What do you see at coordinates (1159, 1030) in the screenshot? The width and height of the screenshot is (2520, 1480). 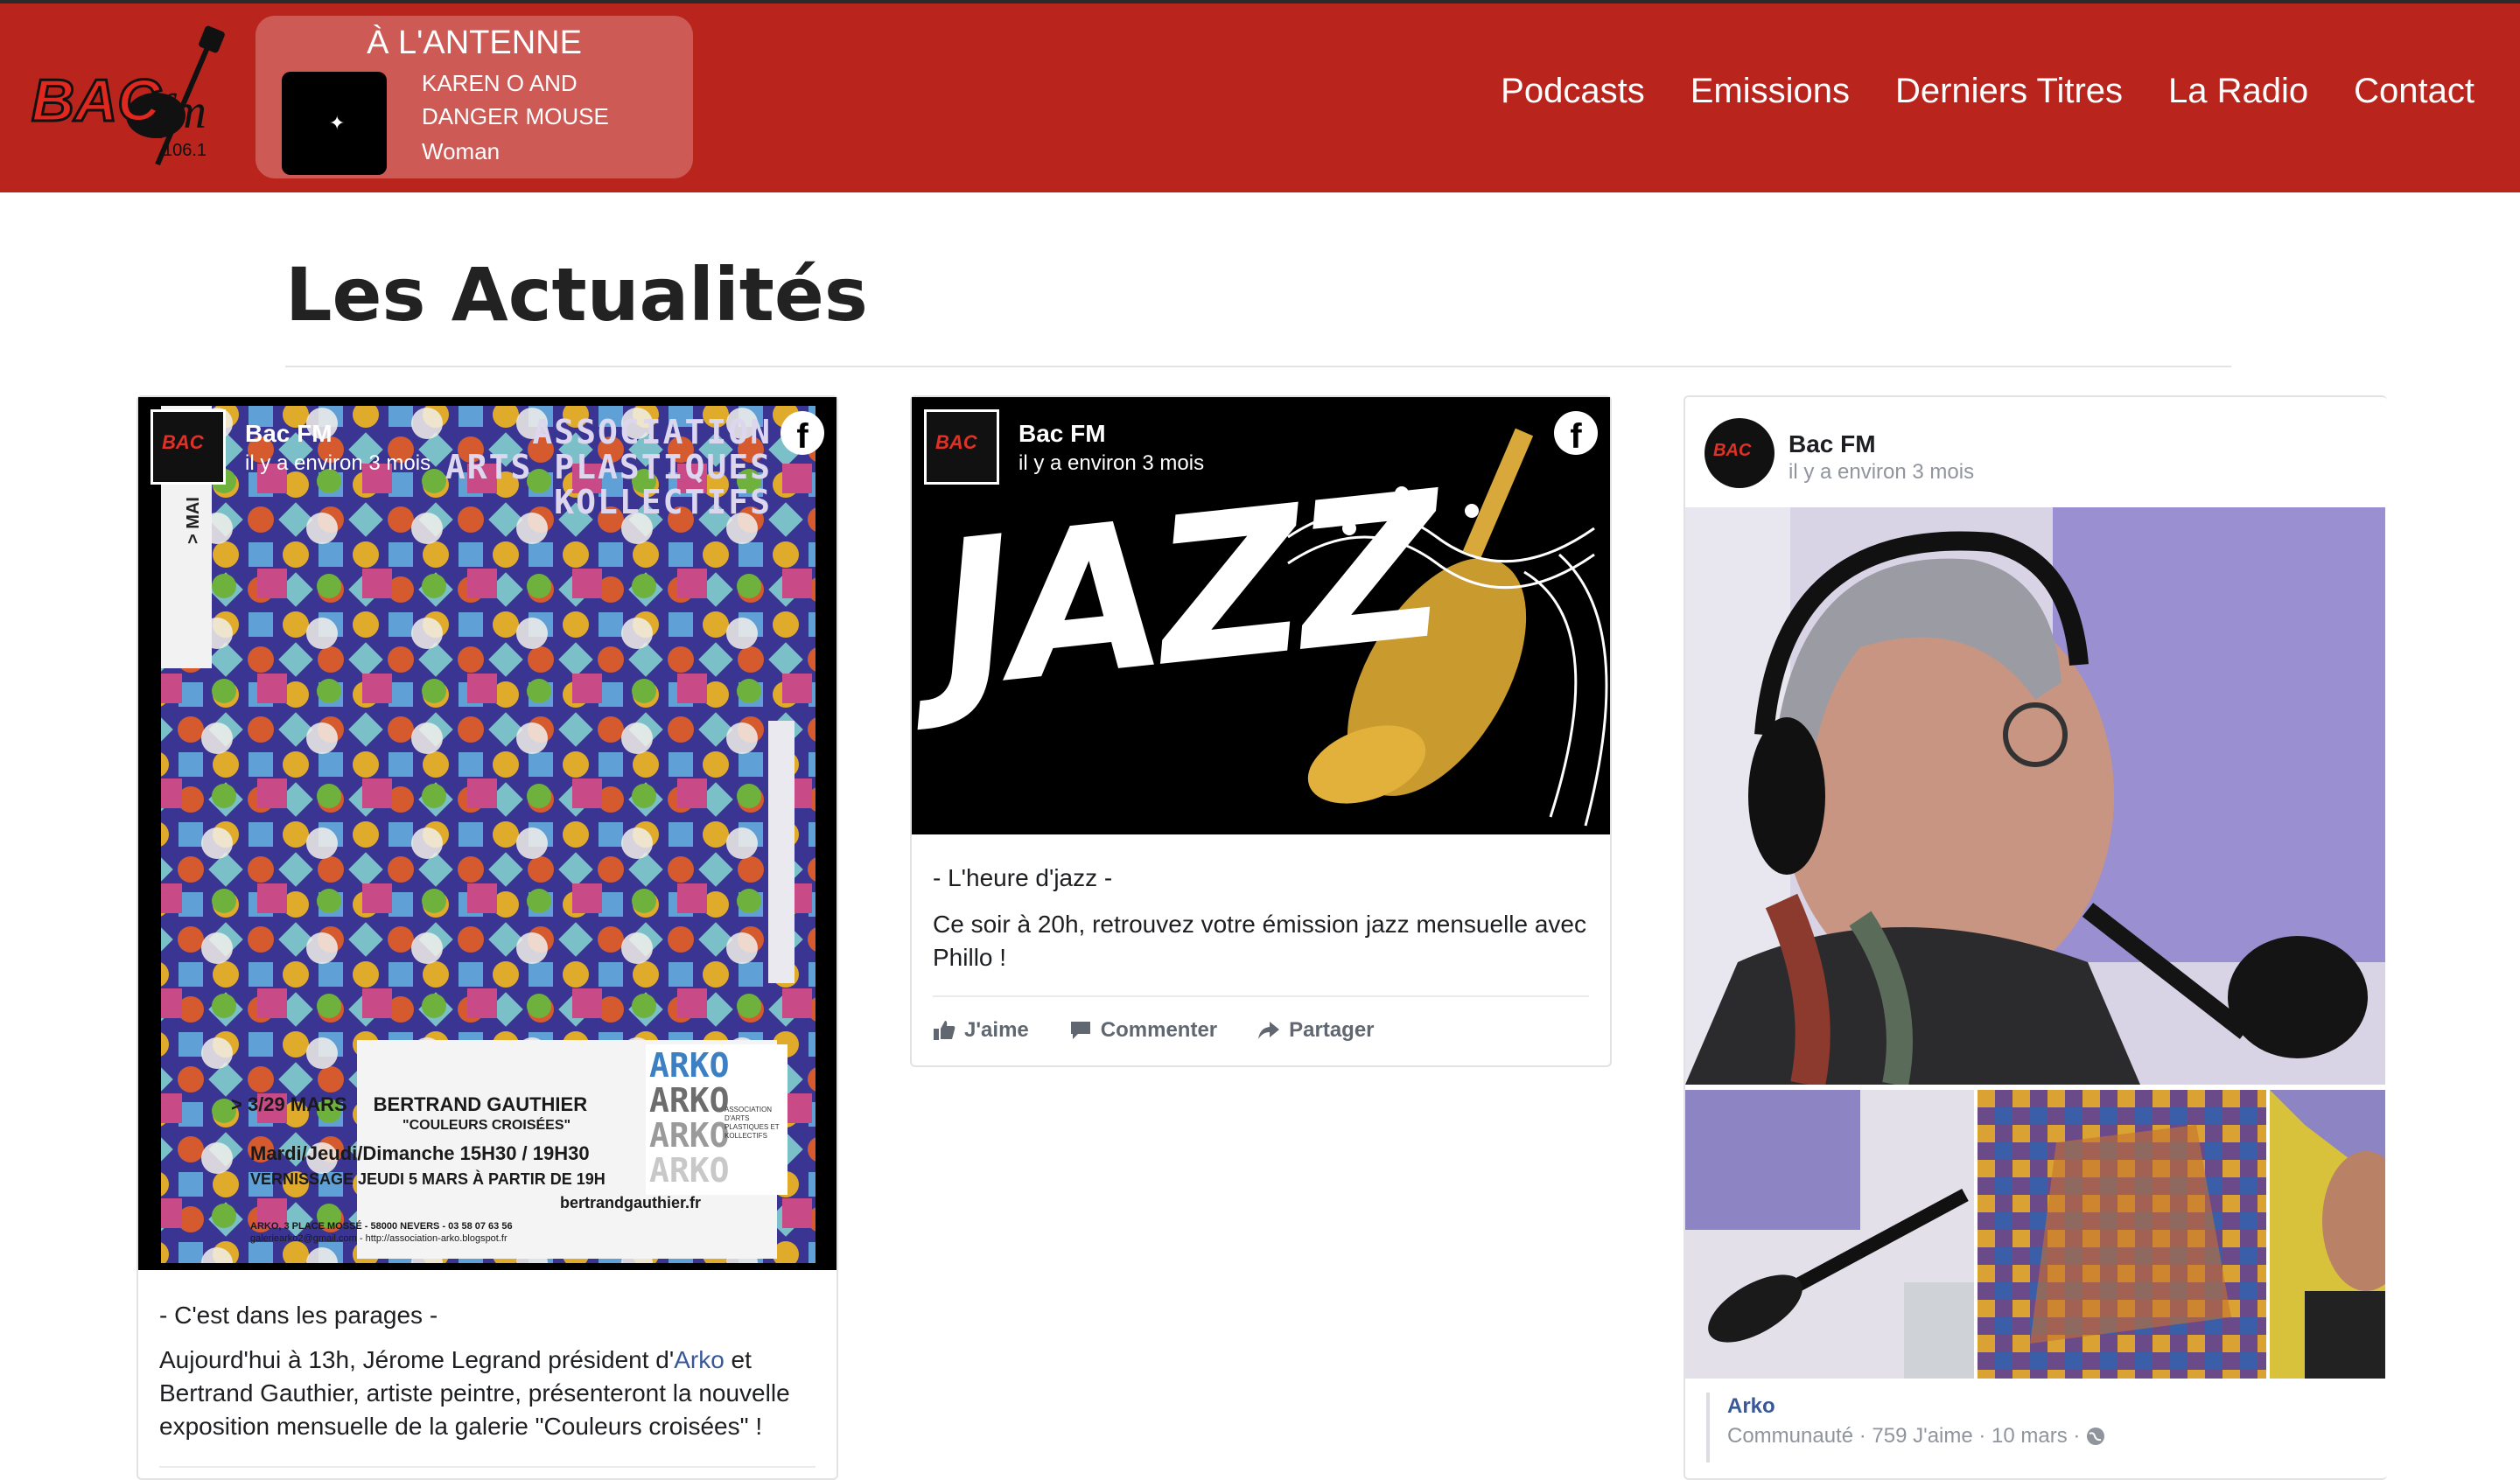 I see `comment-label: Commenter` at bounding box center [1159, 1030].